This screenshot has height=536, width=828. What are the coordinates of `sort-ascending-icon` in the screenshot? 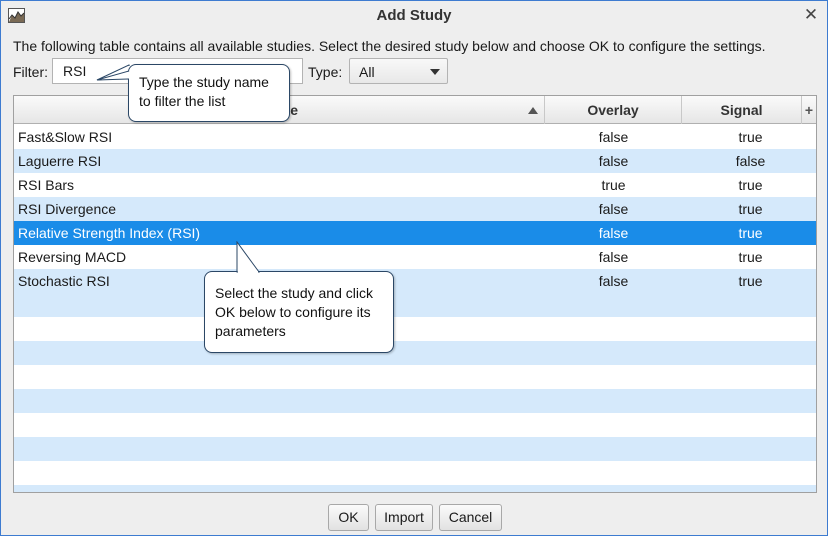 It's located at (533, 110).